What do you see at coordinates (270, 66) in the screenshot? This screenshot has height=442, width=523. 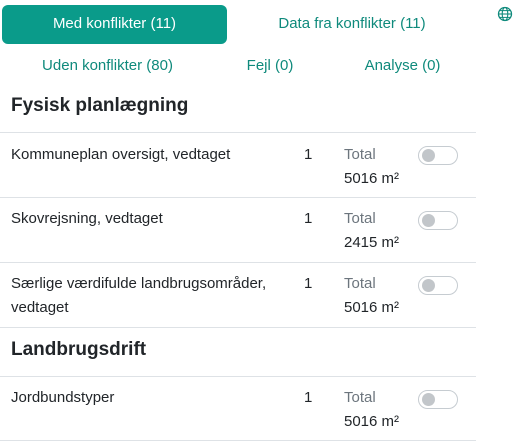 I see `tab-errors: Fejl (0)` at bounding box center [270, 66].